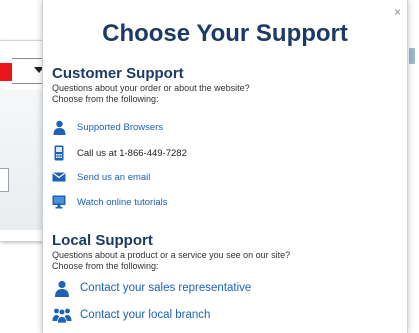  What do you see at coordinates (397, 12) in the screenshot?
I see `close-icon: ×` at bounding box center [397, 12].